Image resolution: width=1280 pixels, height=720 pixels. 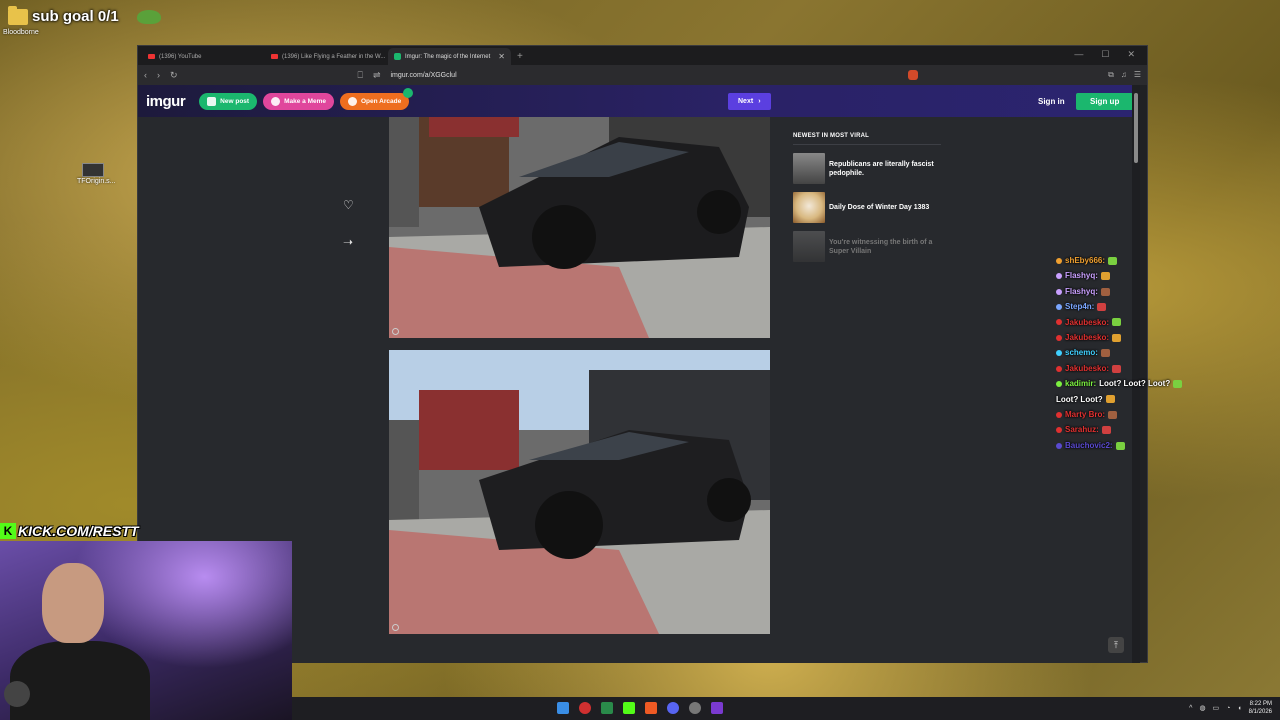 What do you see at coordinates (166, 101) in the screenshot?
I see `imgur-logo: imgur` at bounding box center [166, 101].